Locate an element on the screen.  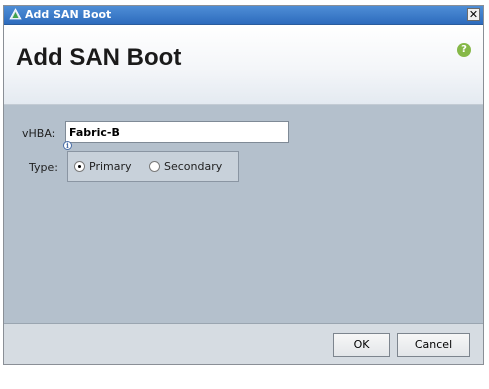
page-title: Add SAN Boot is located at coordinates (99, 57).